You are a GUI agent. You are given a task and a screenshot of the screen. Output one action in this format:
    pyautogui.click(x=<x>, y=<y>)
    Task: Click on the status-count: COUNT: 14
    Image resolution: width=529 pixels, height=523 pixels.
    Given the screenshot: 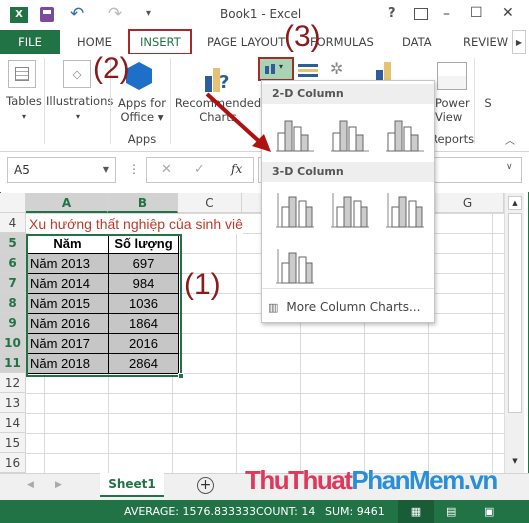 What is the action you would take?
    pyautogui.click(x=286, y=511)
    